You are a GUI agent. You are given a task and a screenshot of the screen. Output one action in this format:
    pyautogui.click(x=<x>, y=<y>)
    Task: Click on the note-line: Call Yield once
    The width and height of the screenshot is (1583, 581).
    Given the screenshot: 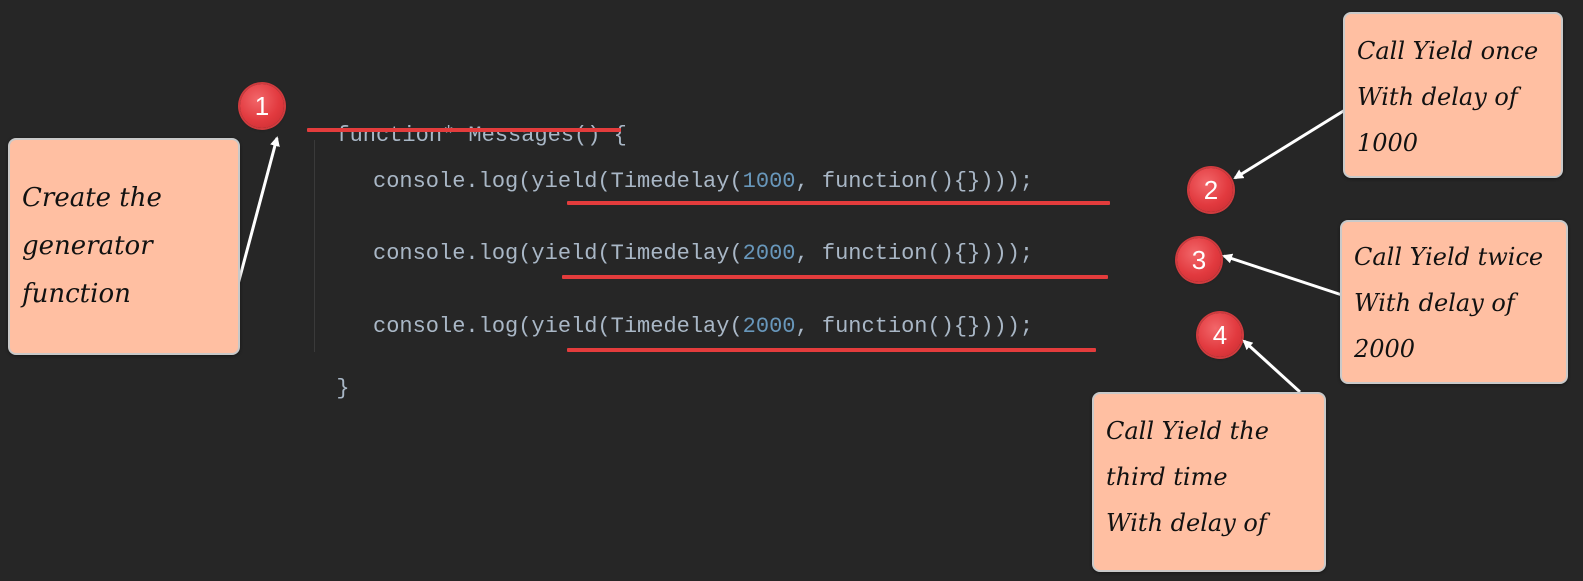 What is the action you would take?
    pyautogui.click(x=1448, y=51)
    